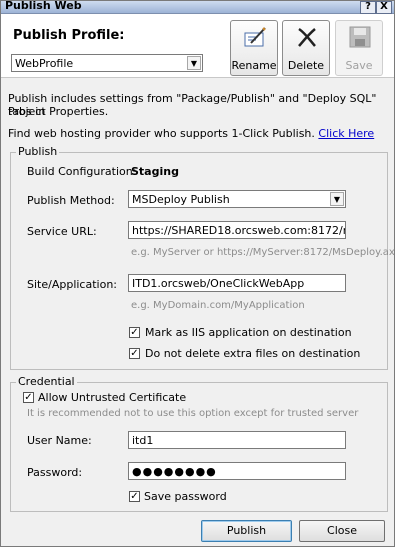 This screenshot has width=395, height=547. I want to click on service-url-input: https://SHARED18.orcsweb.com:8172/msde, so click(237, 230).